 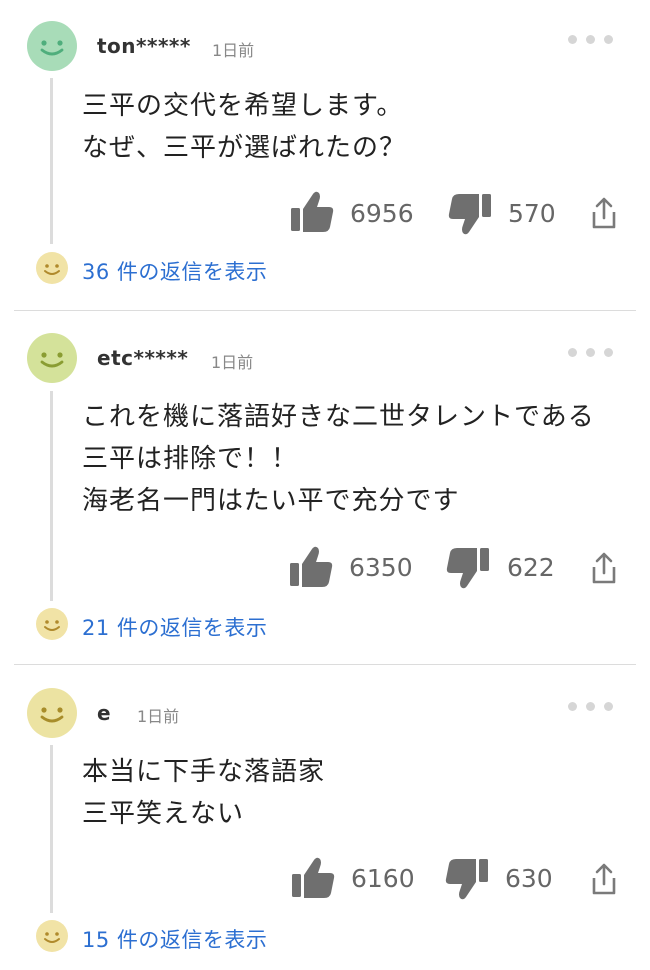 I want to click on reply-row: 21 件の返信を表示, so click(x=325, y=628).